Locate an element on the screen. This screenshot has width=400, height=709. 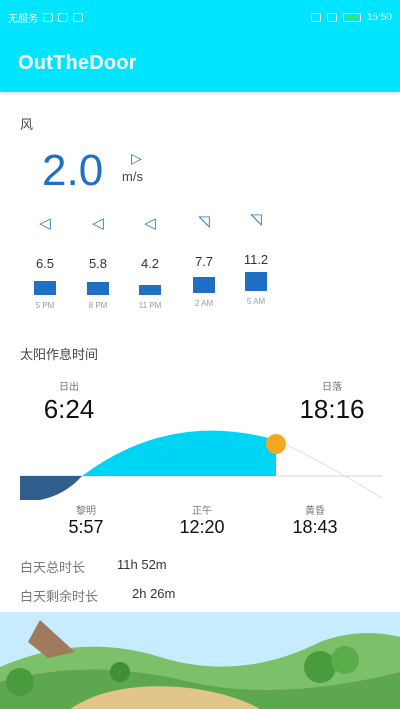
wind-forecast-item: ◁ 4.2 11 PM is located at coordinates (150, 262).